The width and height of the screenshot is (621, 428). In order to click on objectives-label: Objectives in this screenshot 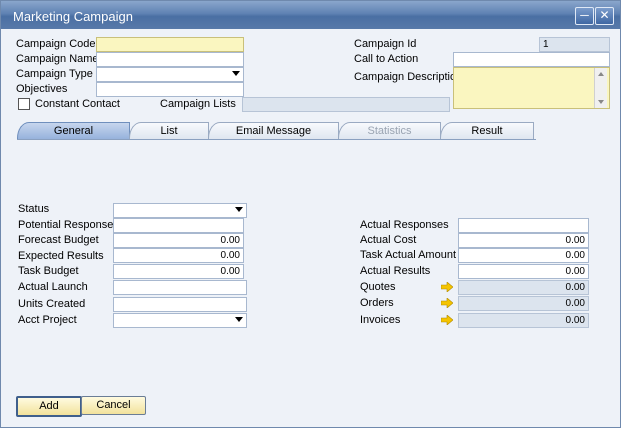, I will do `click(42, 89)`.